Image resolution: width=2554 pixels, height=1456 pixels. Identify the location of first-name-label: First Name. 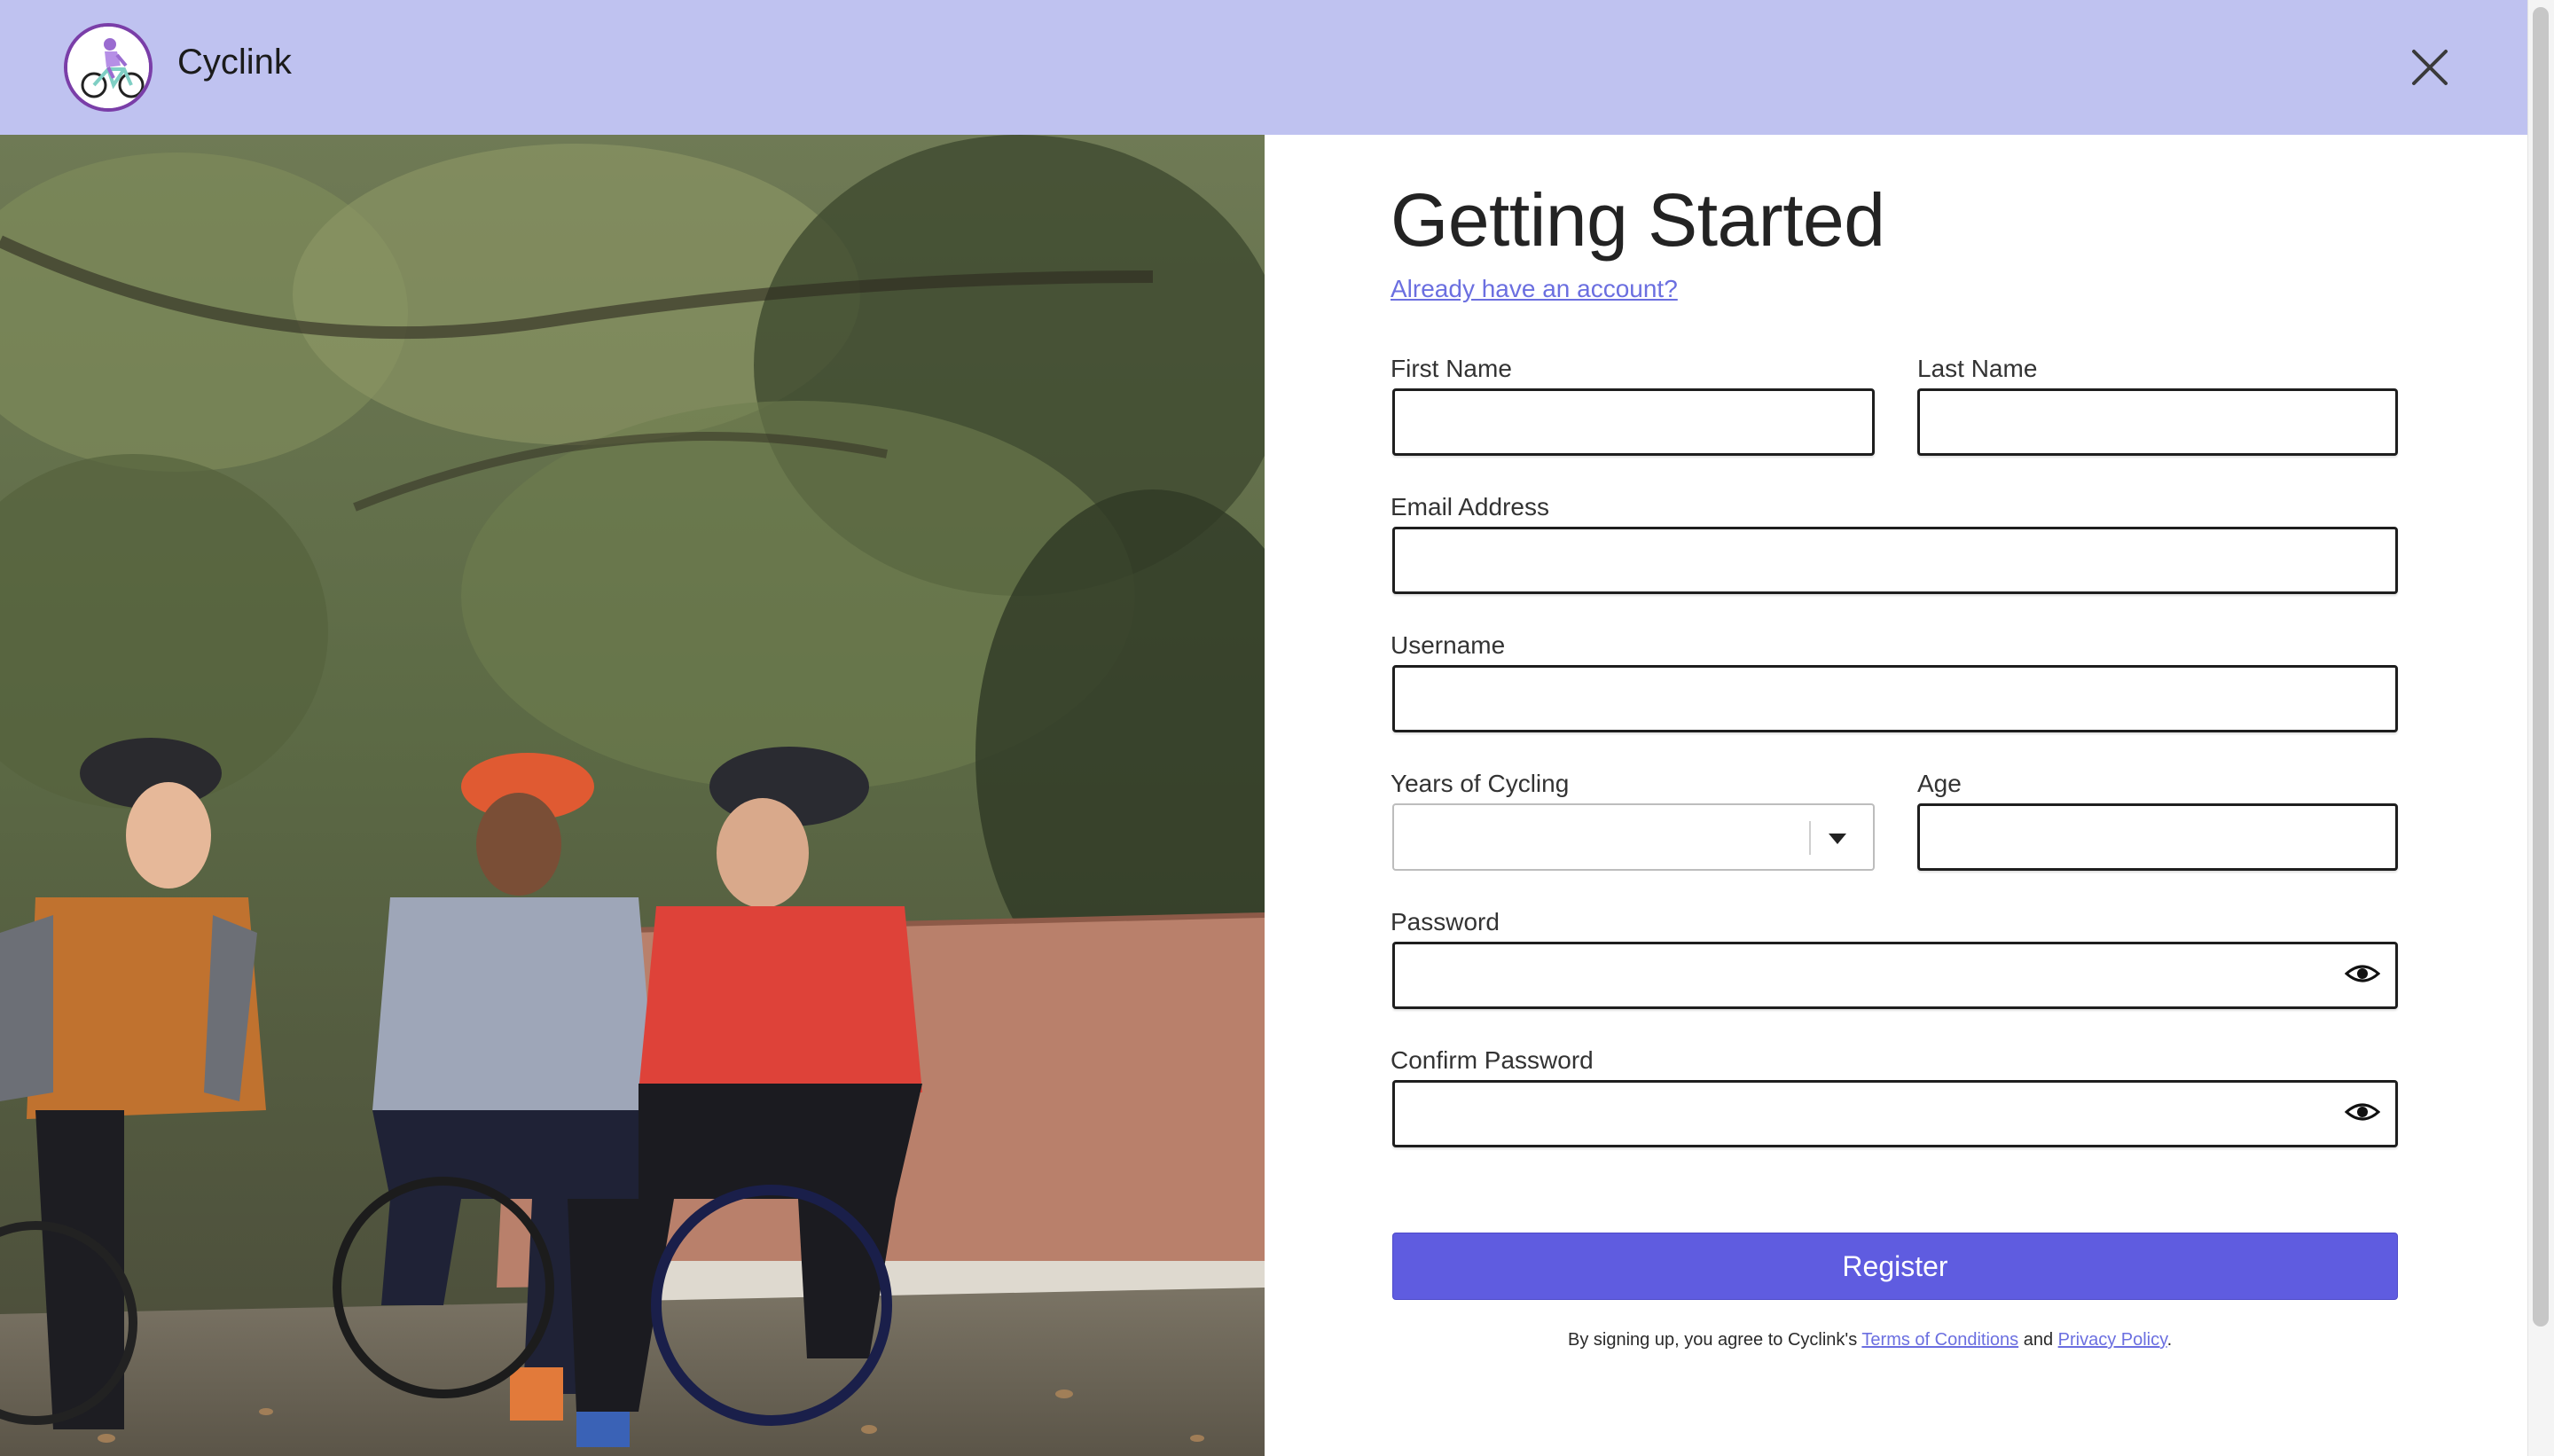
(1451, 368).